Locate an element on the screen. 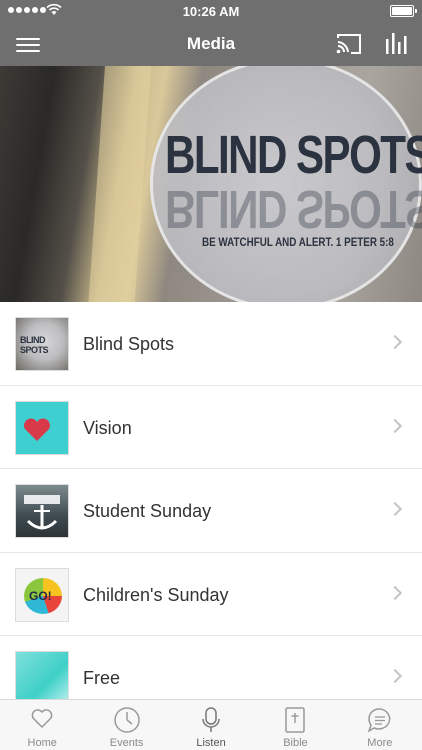 The width and height of the screenshot is (422, 750). thumbnail-student-sunday is located at coordinates (42, 511).